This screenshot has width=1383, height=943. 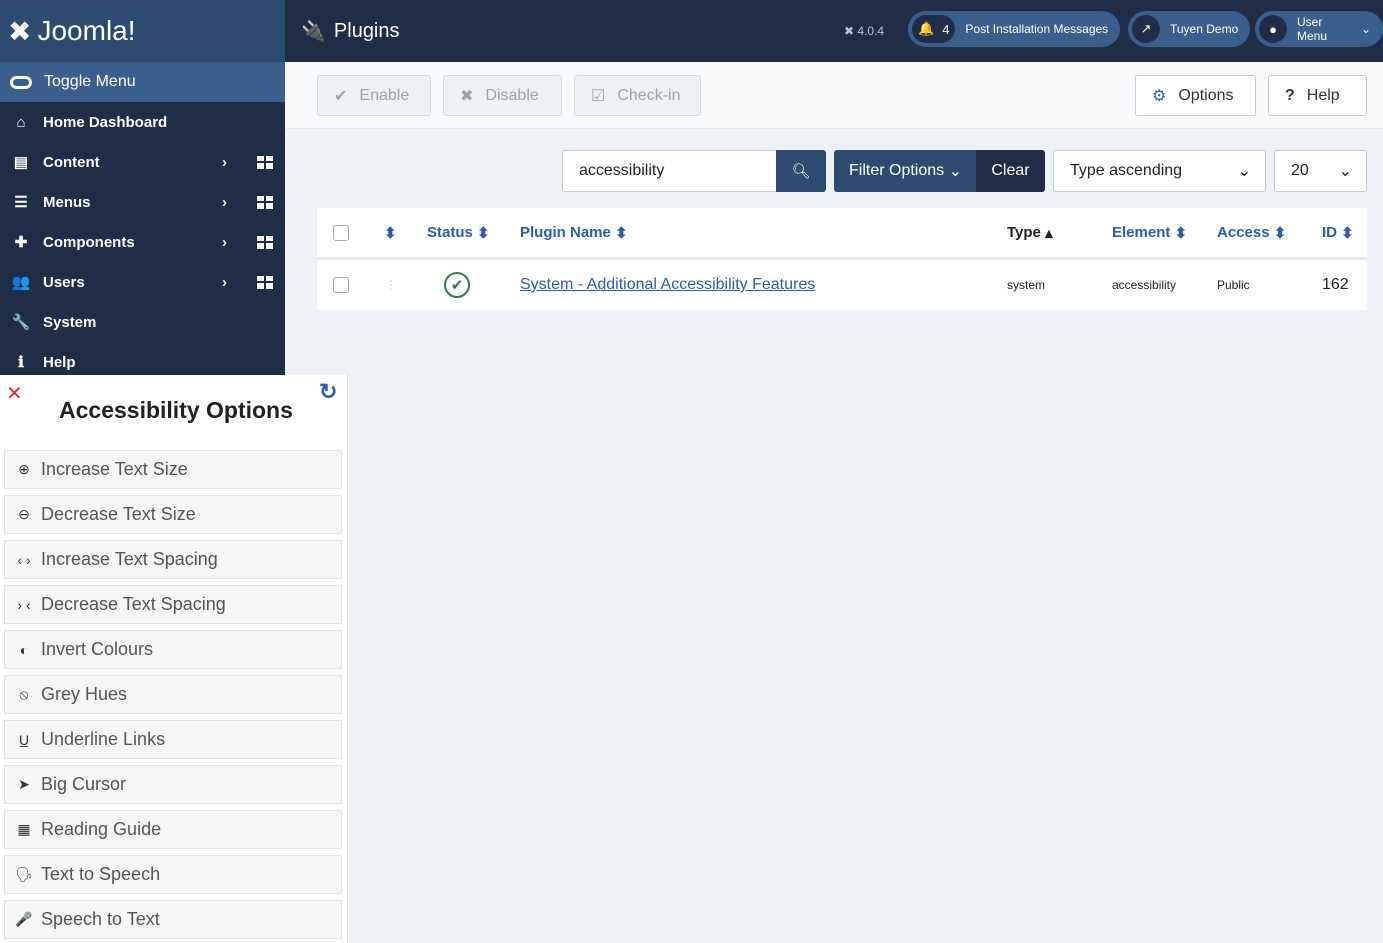 I want to click on sort-plugin-name: Plugin Name ⬍, so click(x=574, y=232).